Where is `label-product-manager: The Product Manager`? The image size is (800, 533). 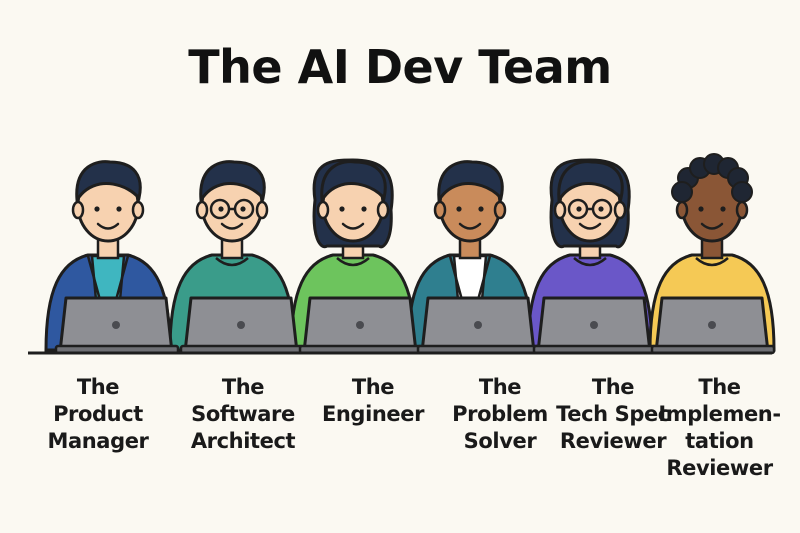
label-product-manager: The Product Manager is located at coordinates (98, 414).